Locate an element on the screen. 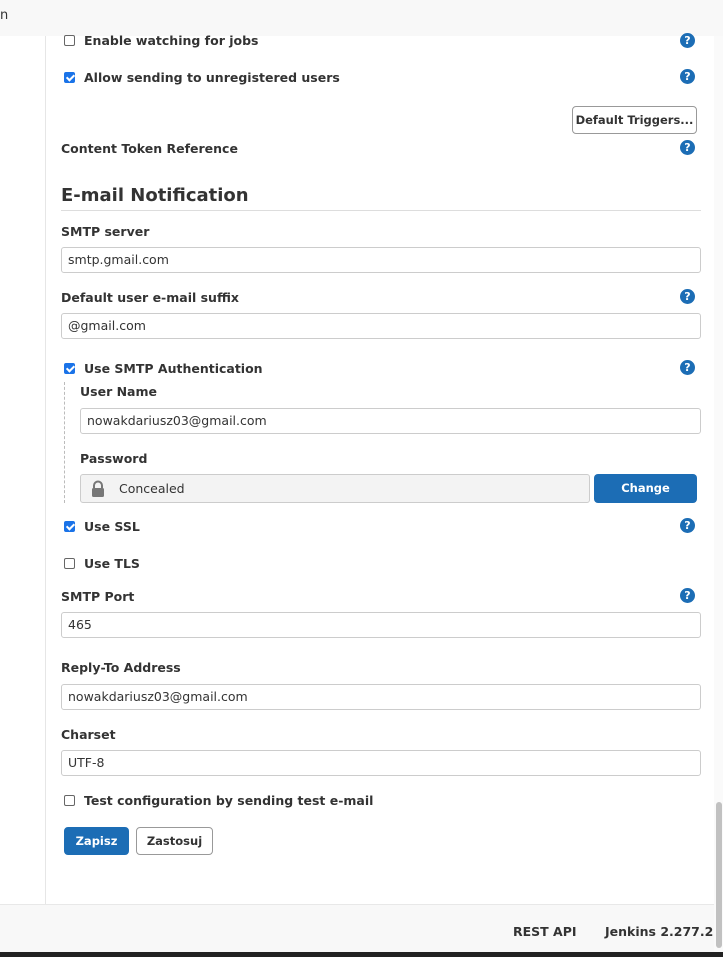  email-suffix-label: Default user e-mail suffix is located at coordinates (150, 297).